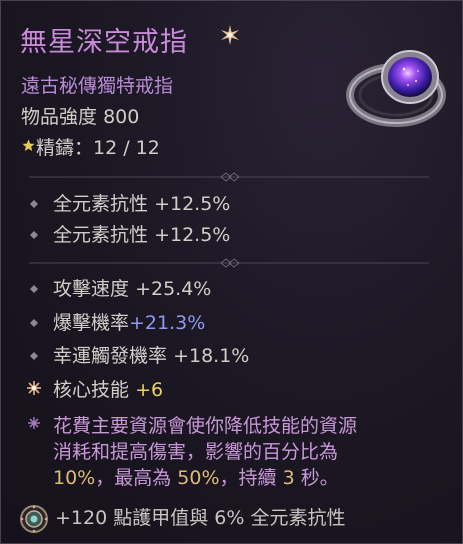  What do you see at coordinates (167, 323) in the screenshot?
I see `stat-value: +21.3%` at bounding box center [167, 323].